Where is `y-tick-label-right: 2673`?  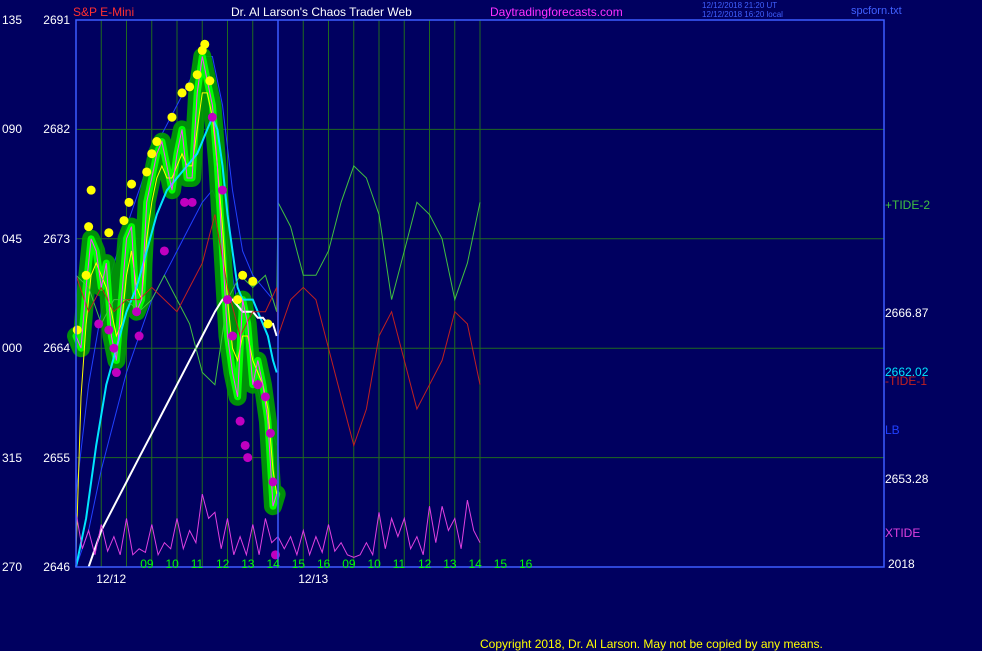
y-tick-label-right: 2673 is located at coordinates (56, 238).